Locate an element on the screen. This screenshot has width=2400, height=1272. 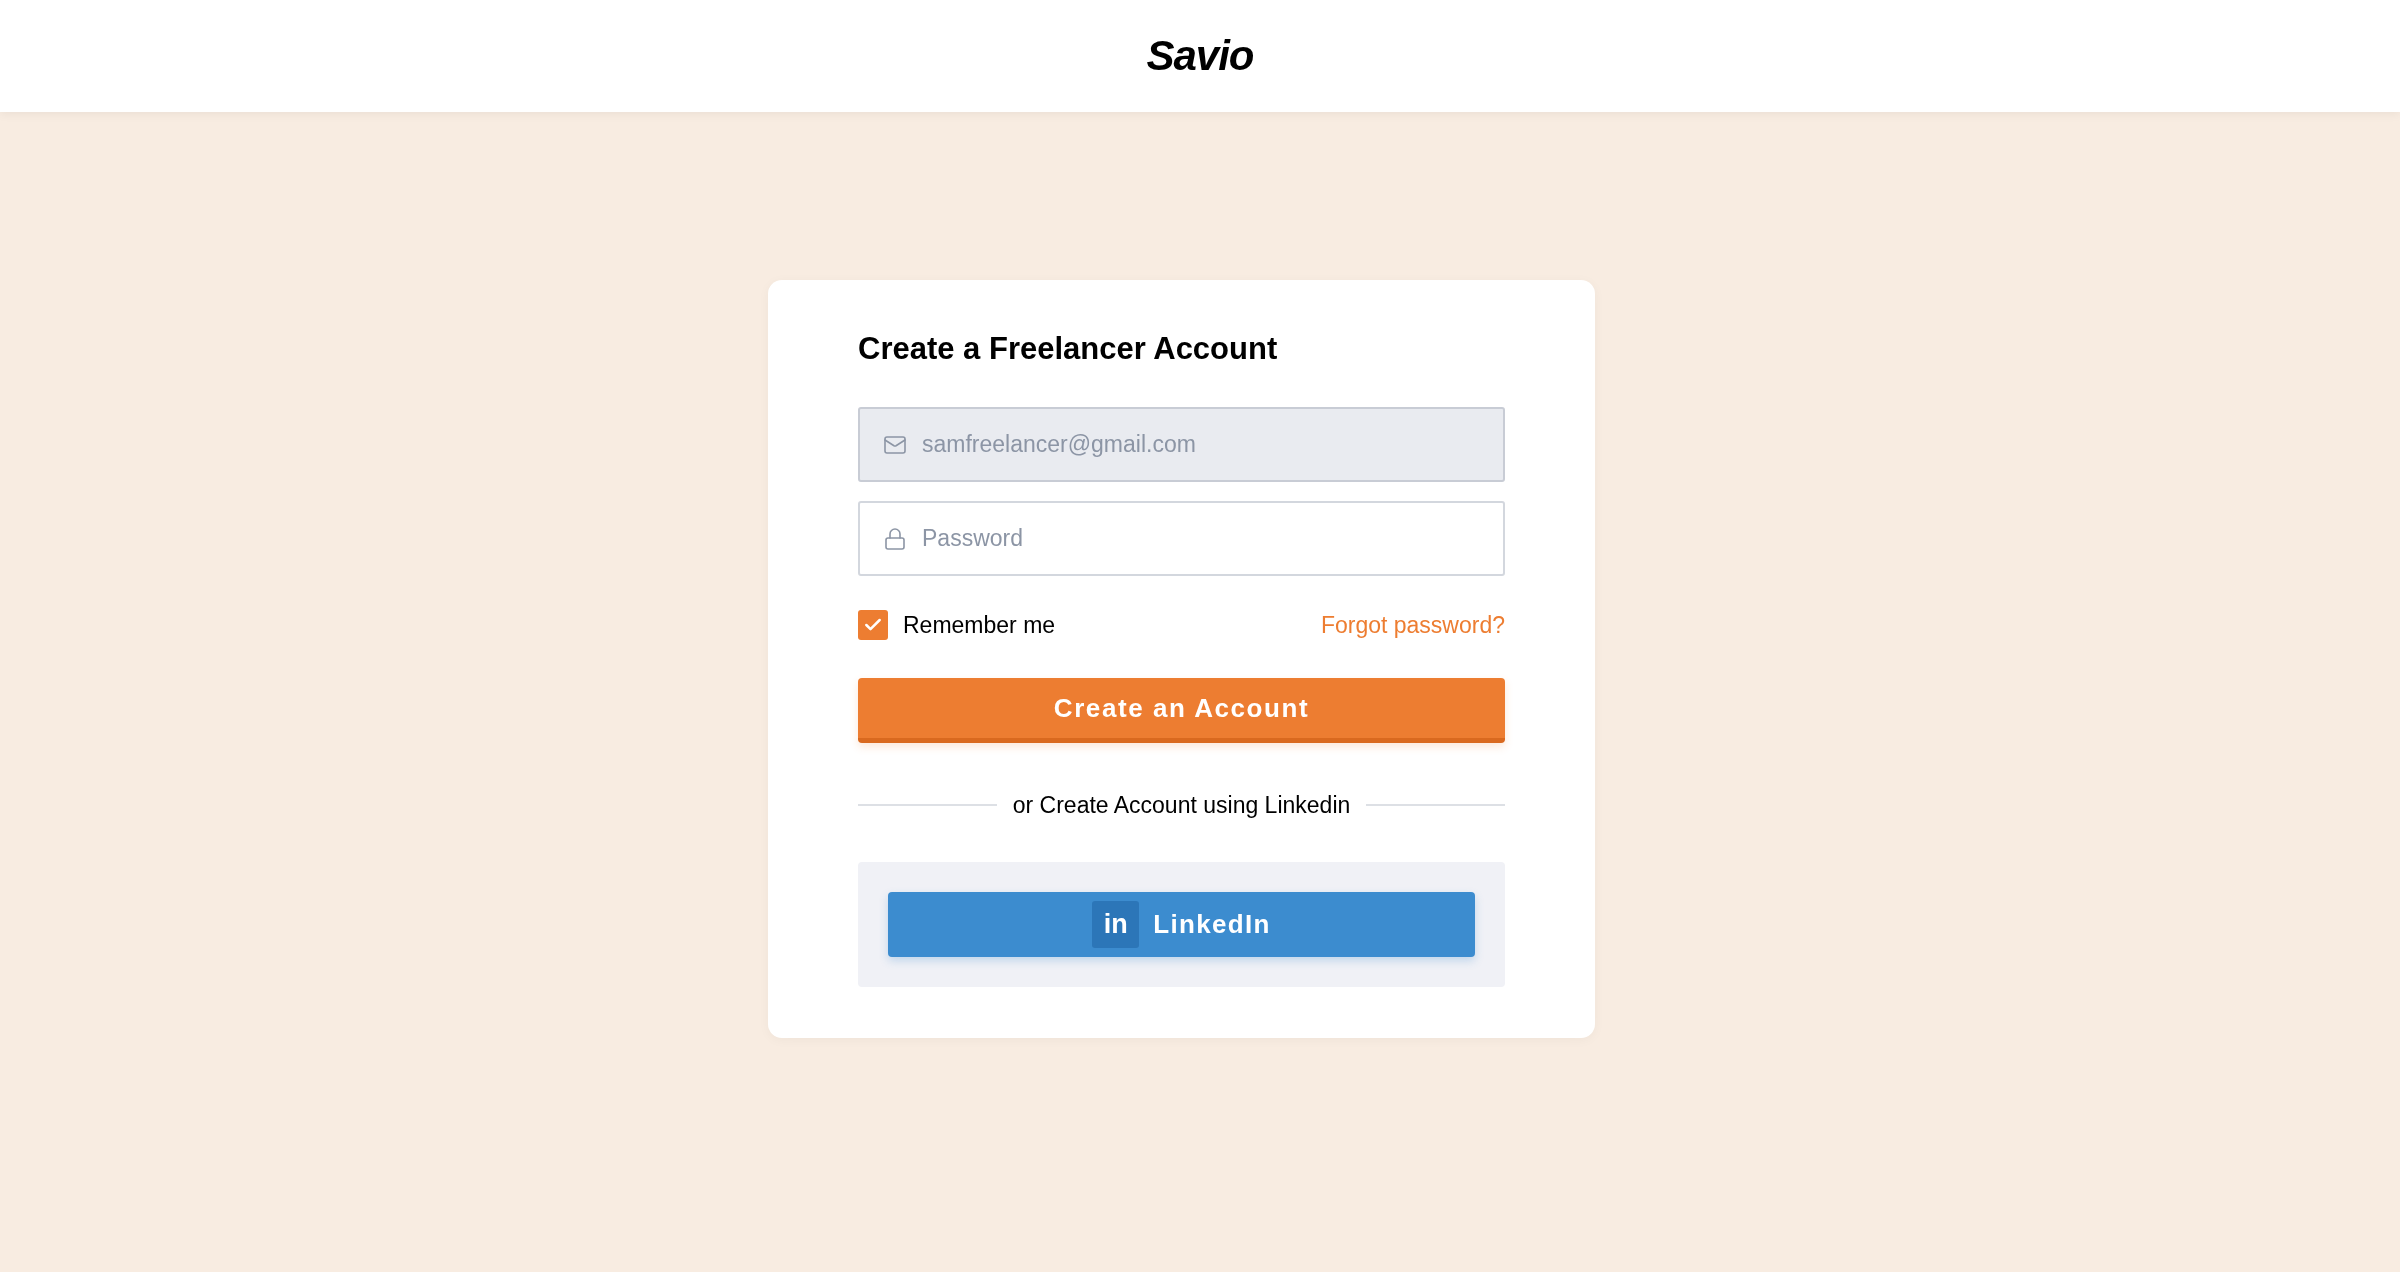
password-field: Password is located at coordinates (1181, 538).